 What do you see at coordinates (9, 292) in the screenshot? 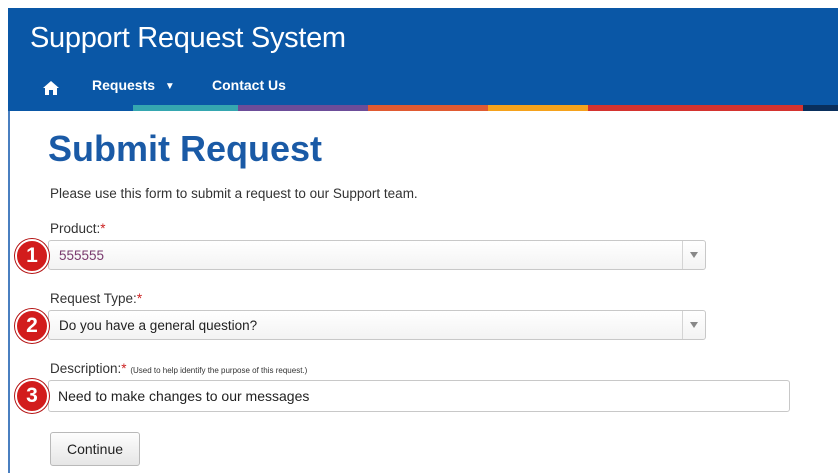
I see `left-border` at bounding box center [9, 292].